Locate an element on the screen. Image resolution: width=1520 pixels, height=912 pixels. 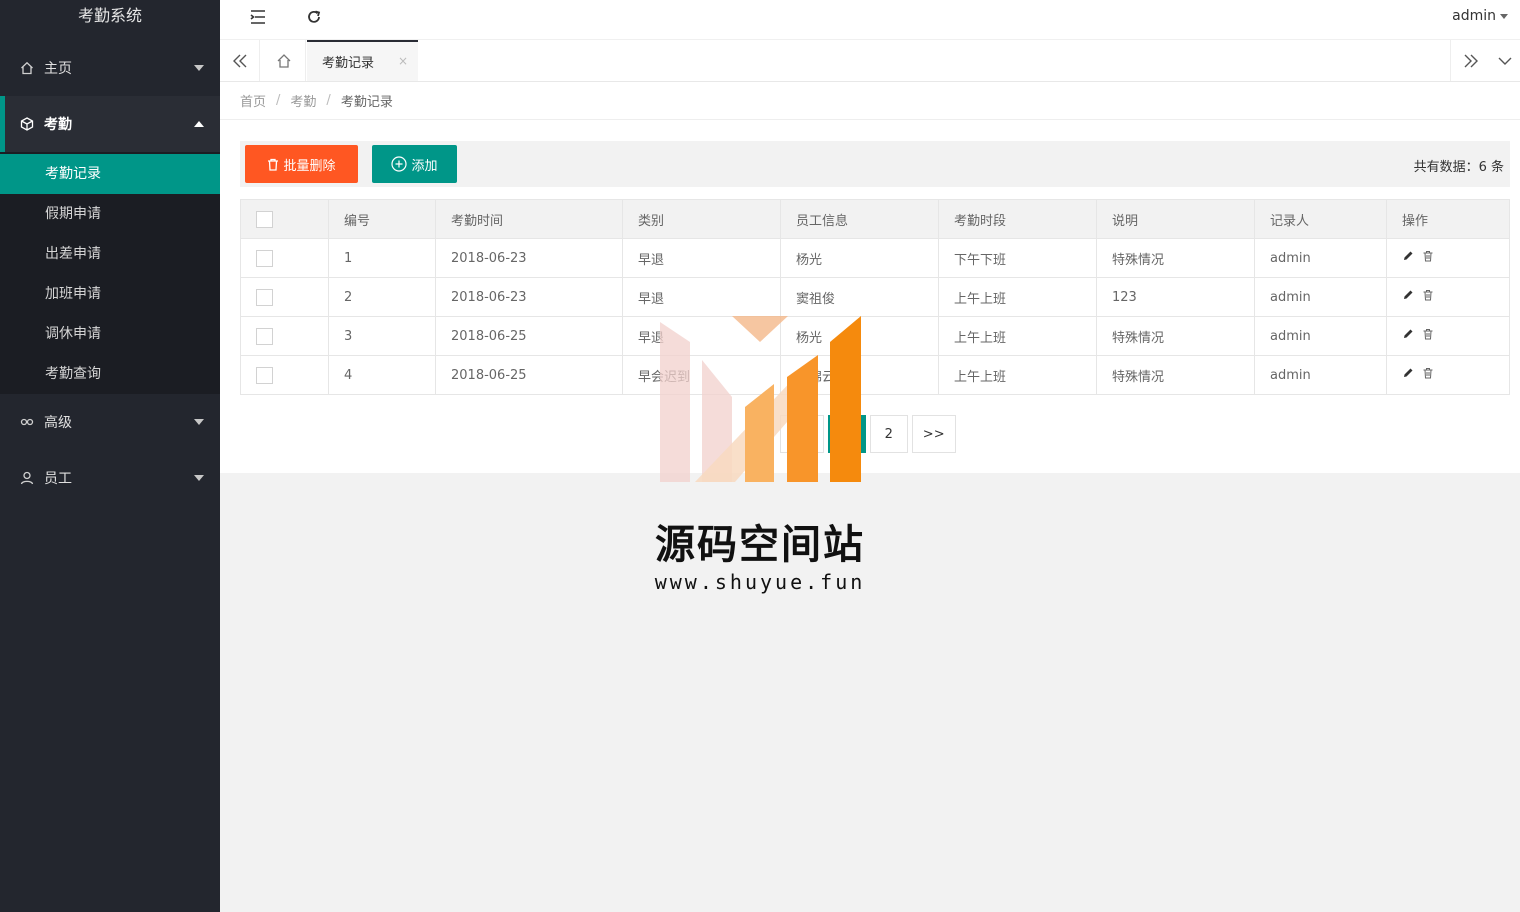
breadcrumb-section: 考勤 is located at coordinates (303, 100).